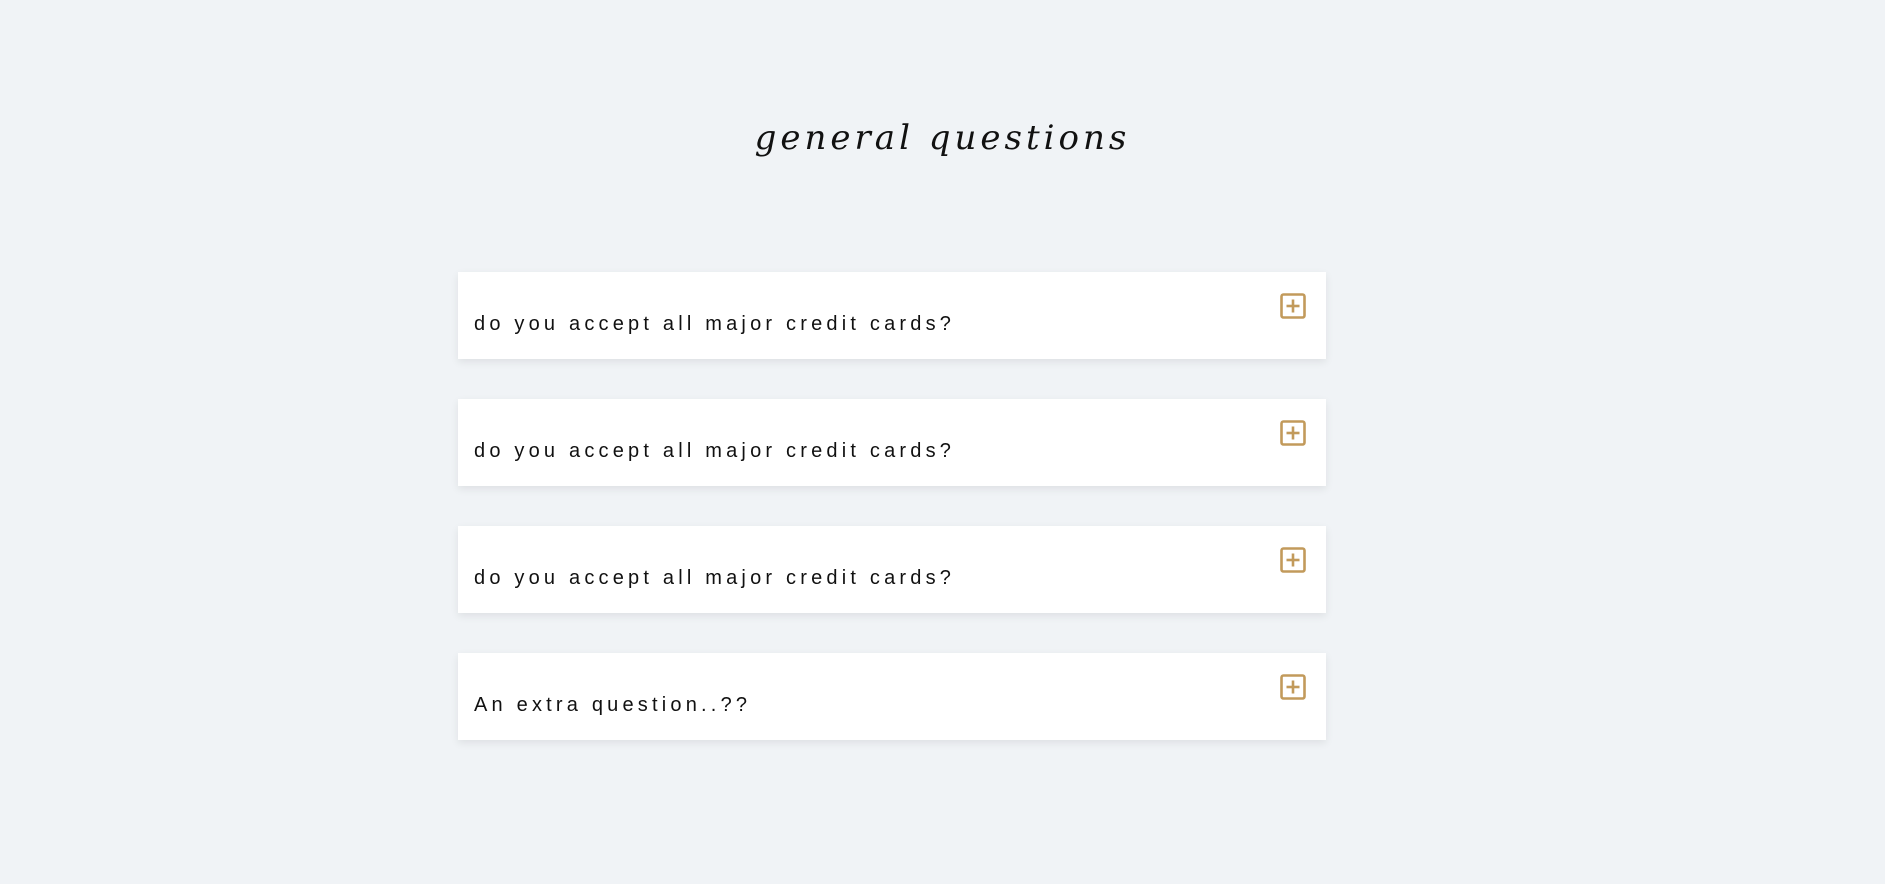 This screenshot has width=1885, height=884. I want to click on page-title: general questions, so click(942, 138).